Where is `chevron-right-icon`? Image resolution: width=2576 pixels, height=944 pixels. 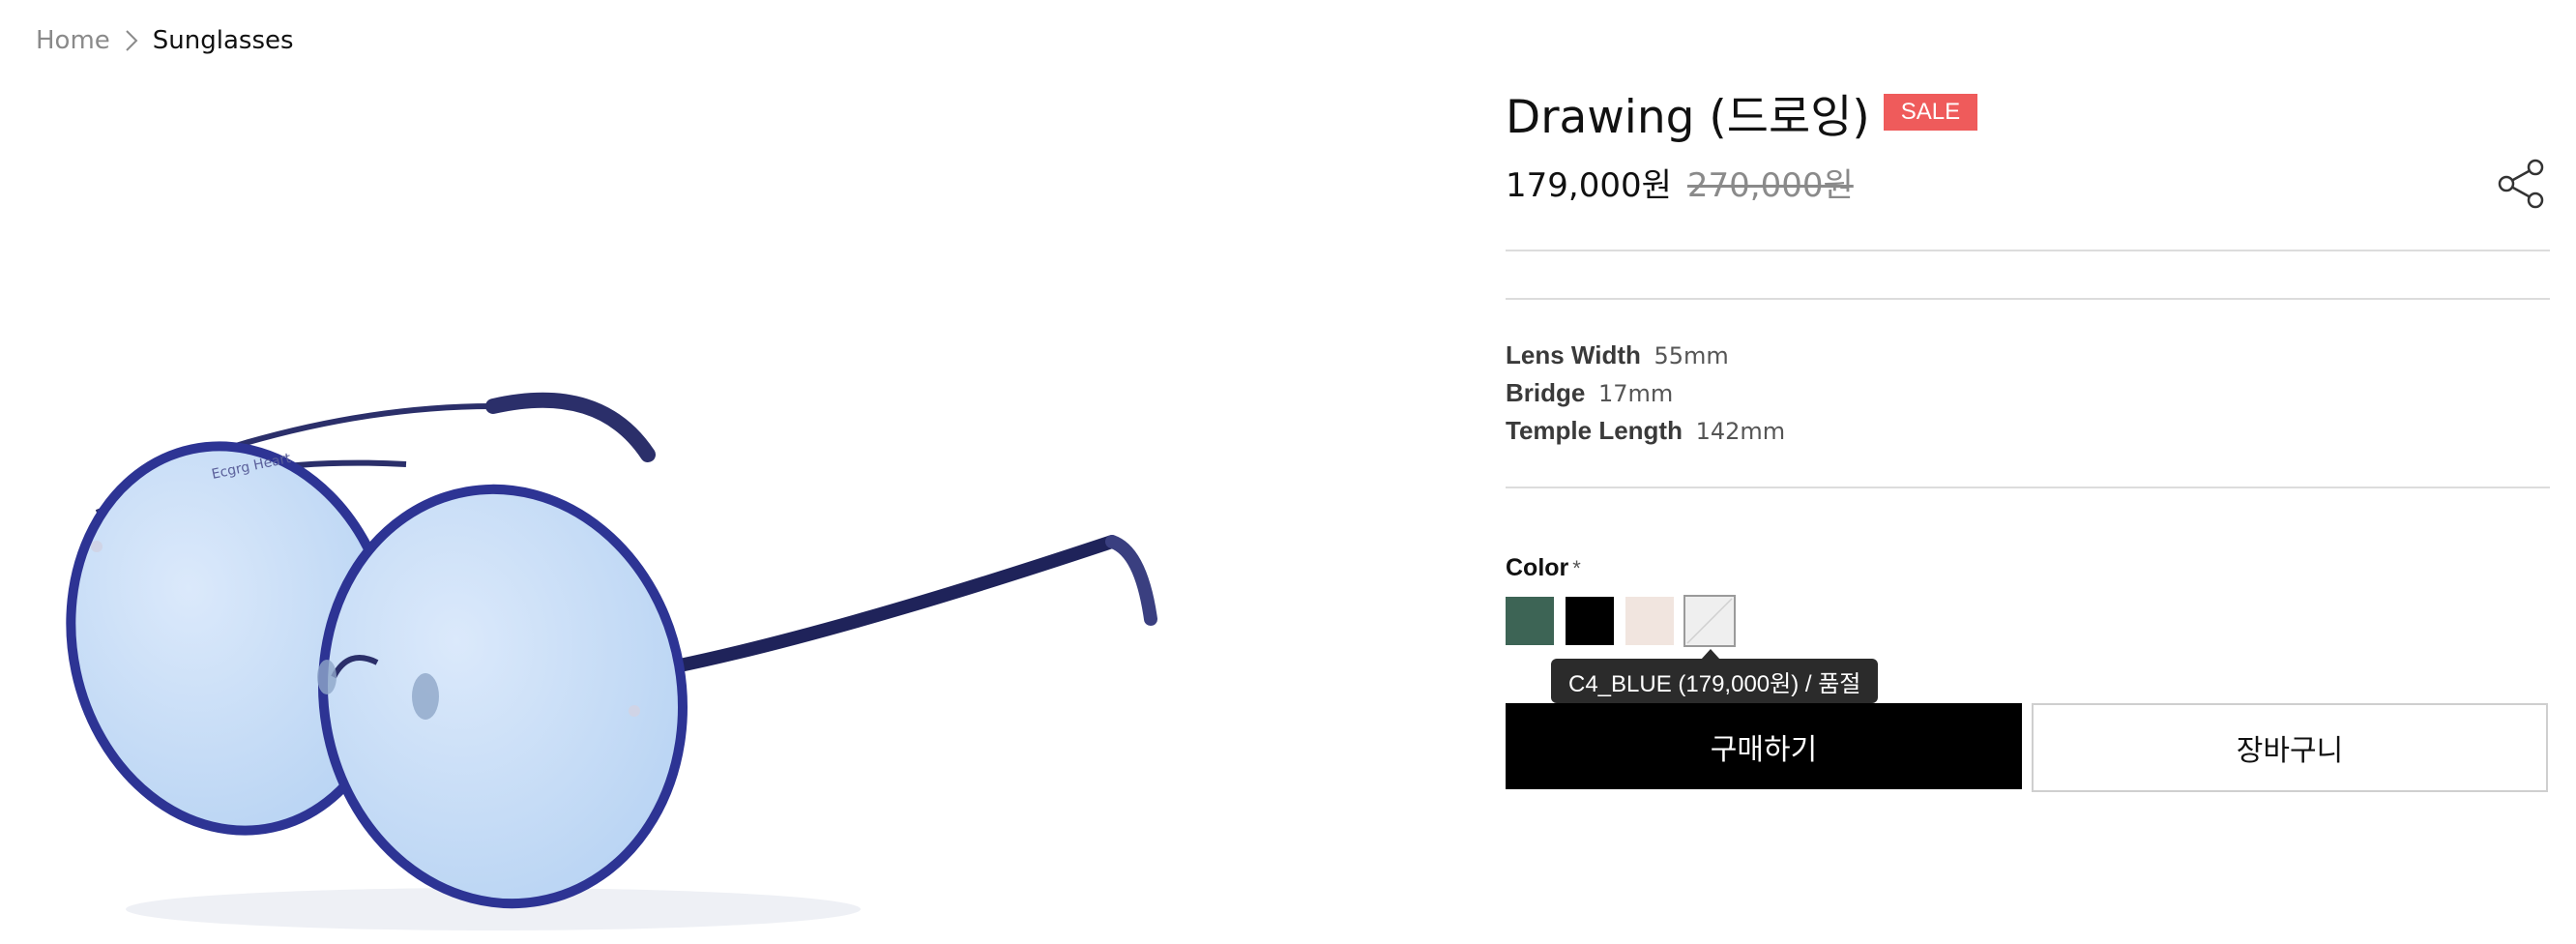 chevron-right-icon is located at coordinates (131, 40).